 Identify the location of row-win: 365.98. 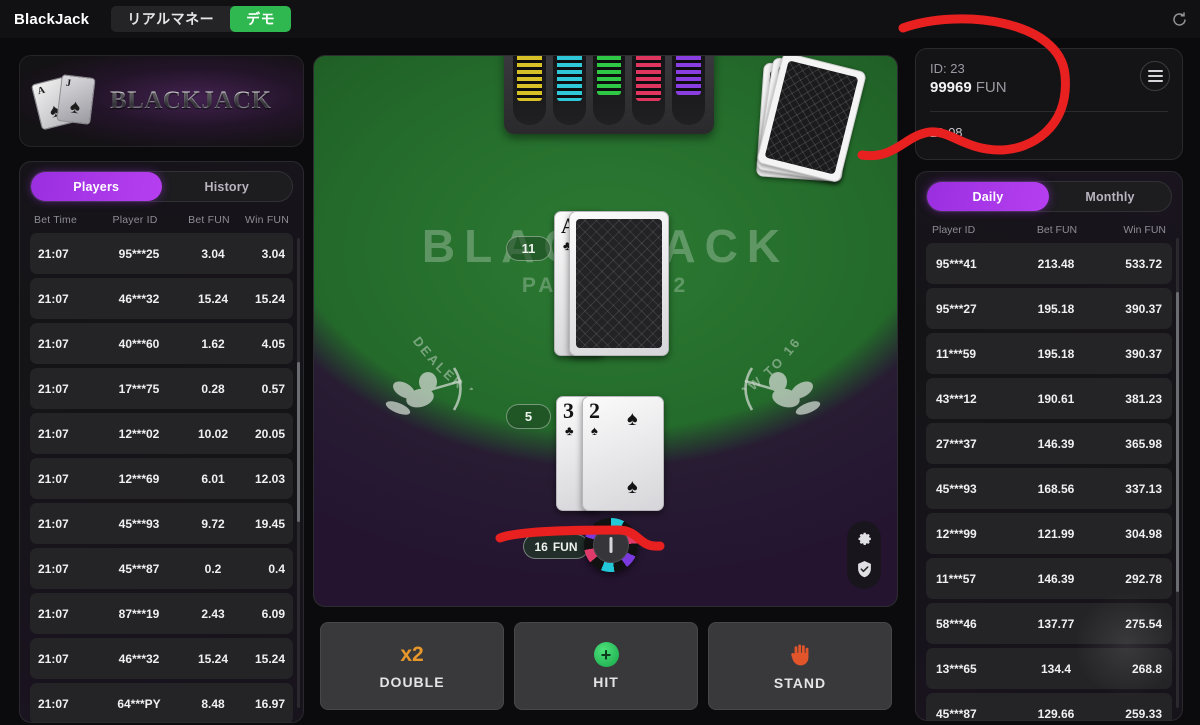
(1143, 443).